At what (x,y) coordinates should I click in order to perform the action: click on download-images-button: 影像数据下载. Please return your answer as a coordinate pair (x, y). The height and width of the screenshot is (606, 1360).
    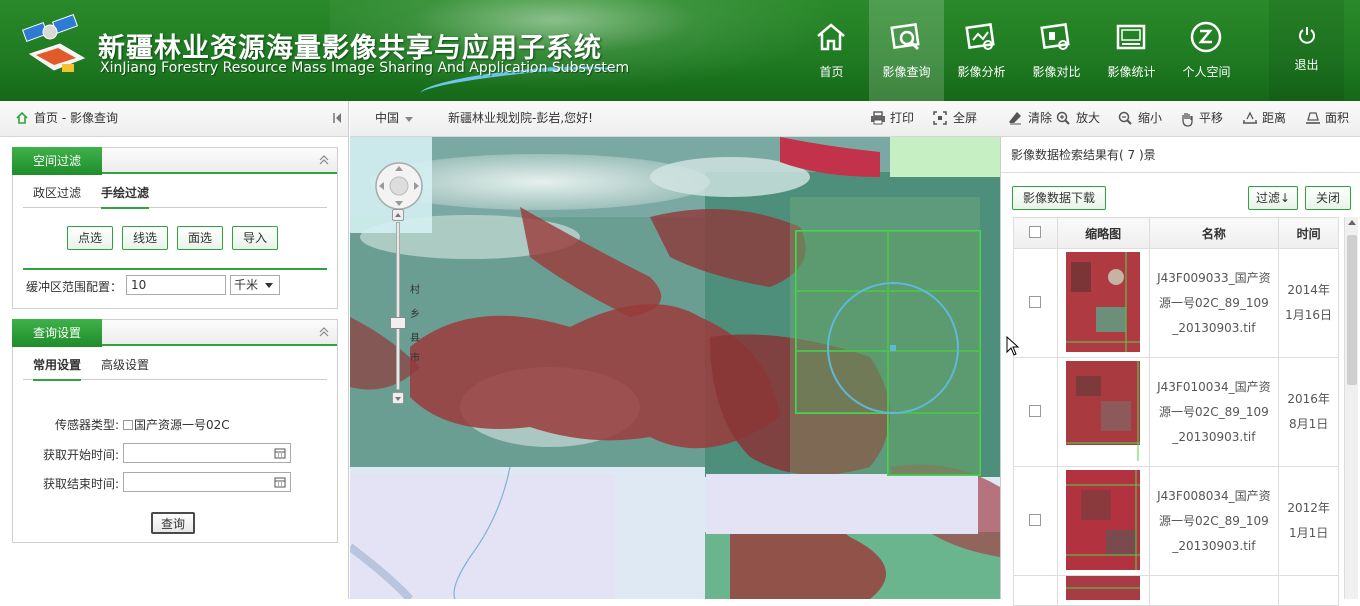
    Looking at the image, I should click on (1059, 198).